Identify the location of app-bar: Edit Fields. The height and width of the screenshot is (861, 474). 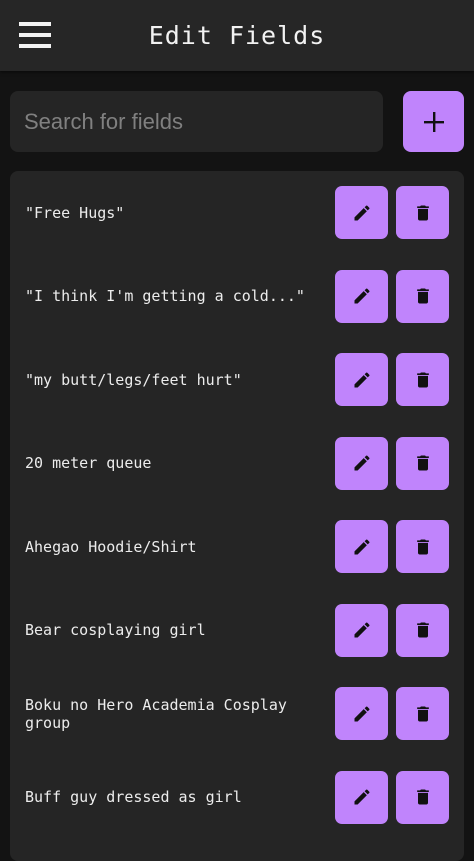
(237, 35).